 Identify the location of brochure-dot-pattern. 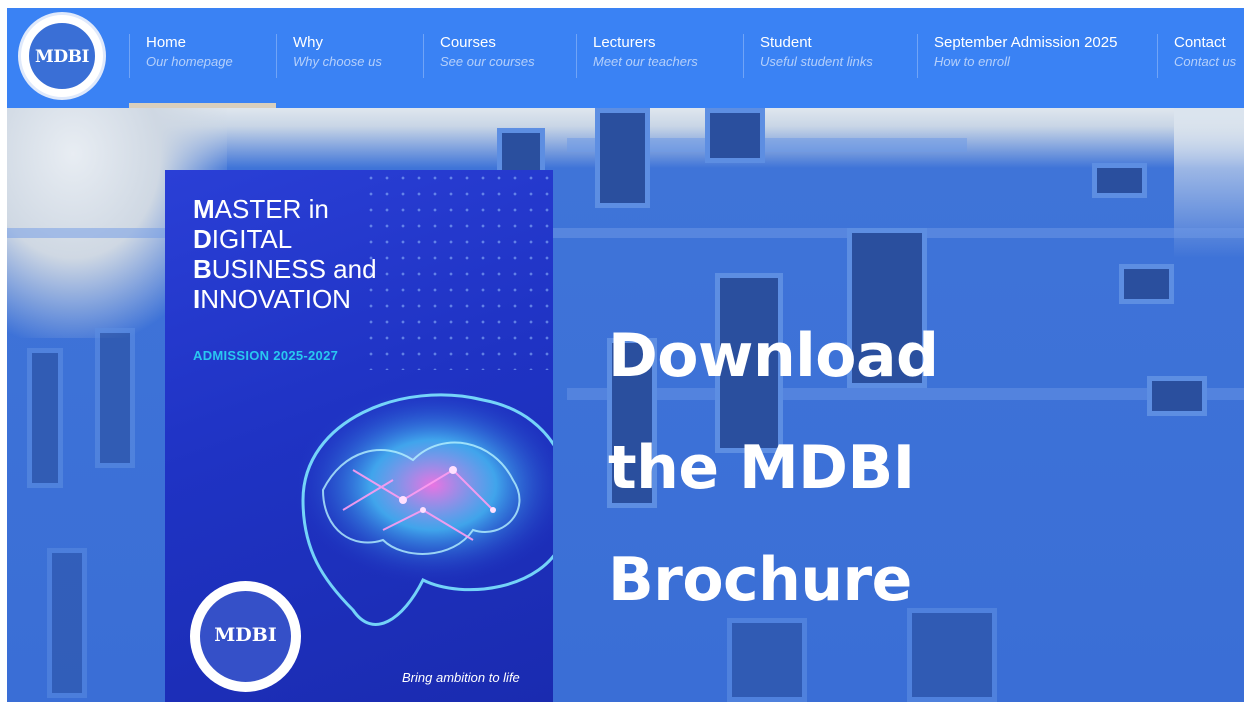
(458, 270).